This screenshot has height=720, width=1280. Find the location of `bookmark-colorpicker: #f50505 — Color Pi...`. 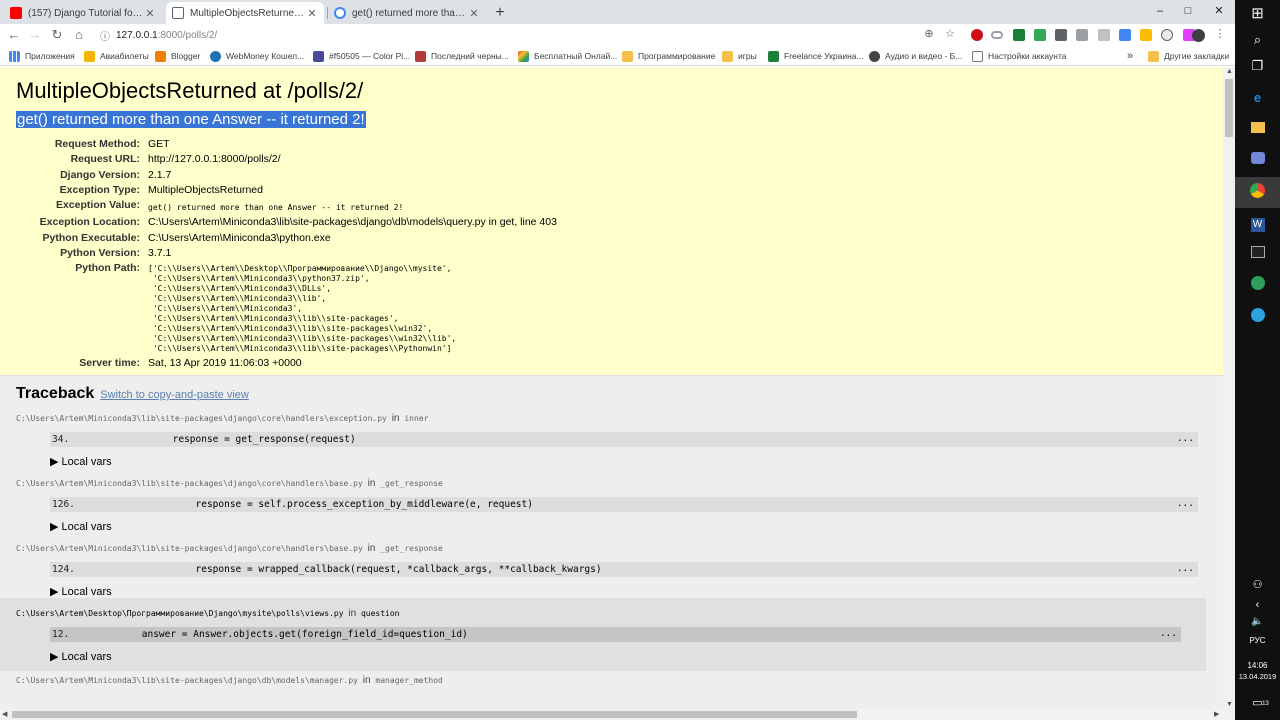

bookmark-colorpicker: #f50505 — Color Pi... is located at coordinates (361, 56).